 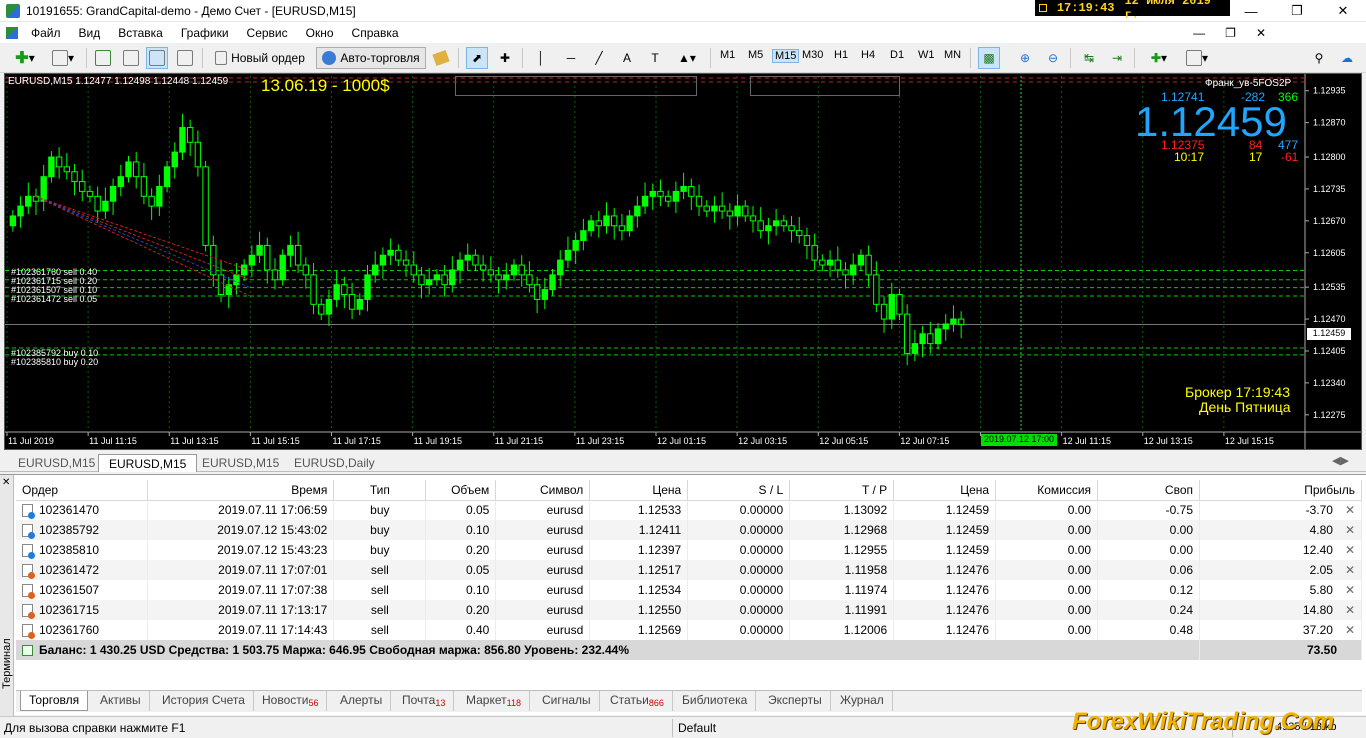 What do you see at coordinates (375, 33) in the screenshot?
I see `menu-help: Справка` at bounding box center [375, 33].